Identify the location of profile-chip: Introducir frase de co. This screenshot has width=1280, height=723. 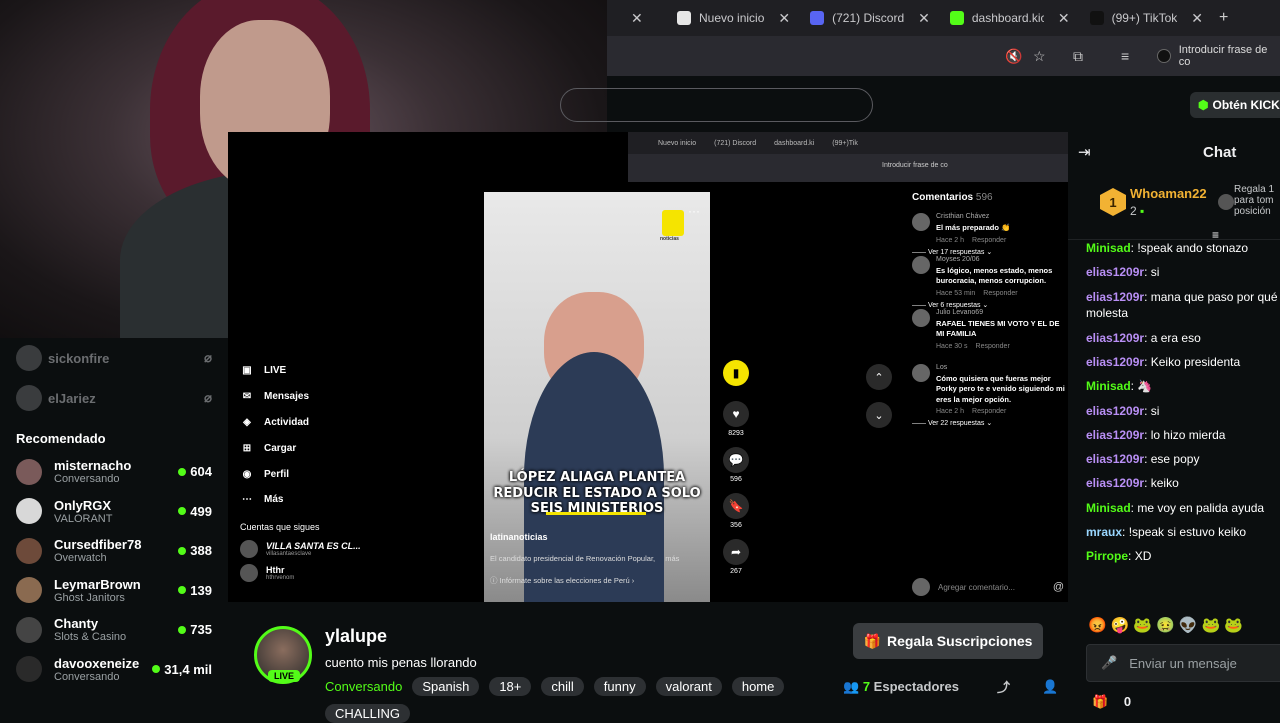
(1218, 56).